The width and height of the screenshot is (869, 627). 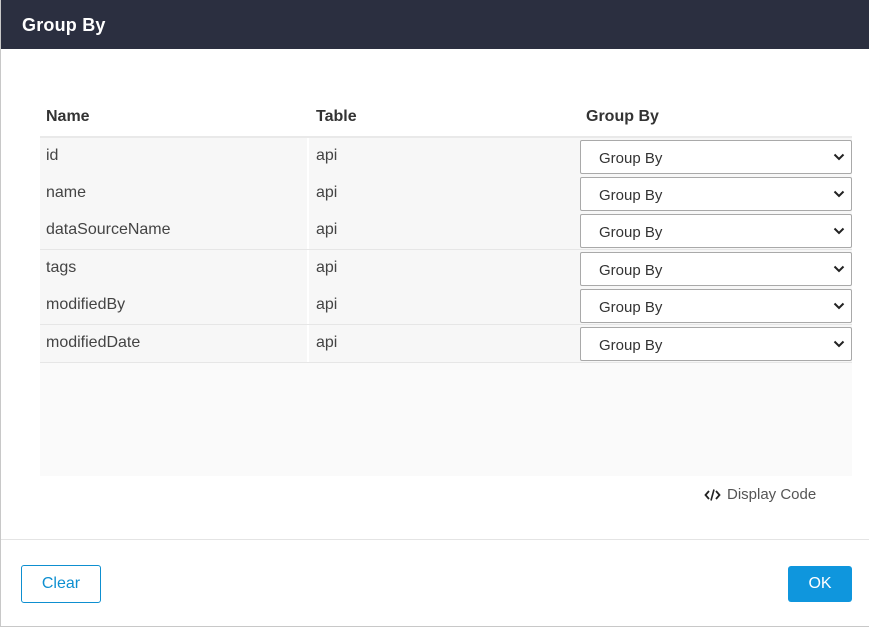 I want to click on table-row: modifiedBy api Group By, so click(x=446, y=306).